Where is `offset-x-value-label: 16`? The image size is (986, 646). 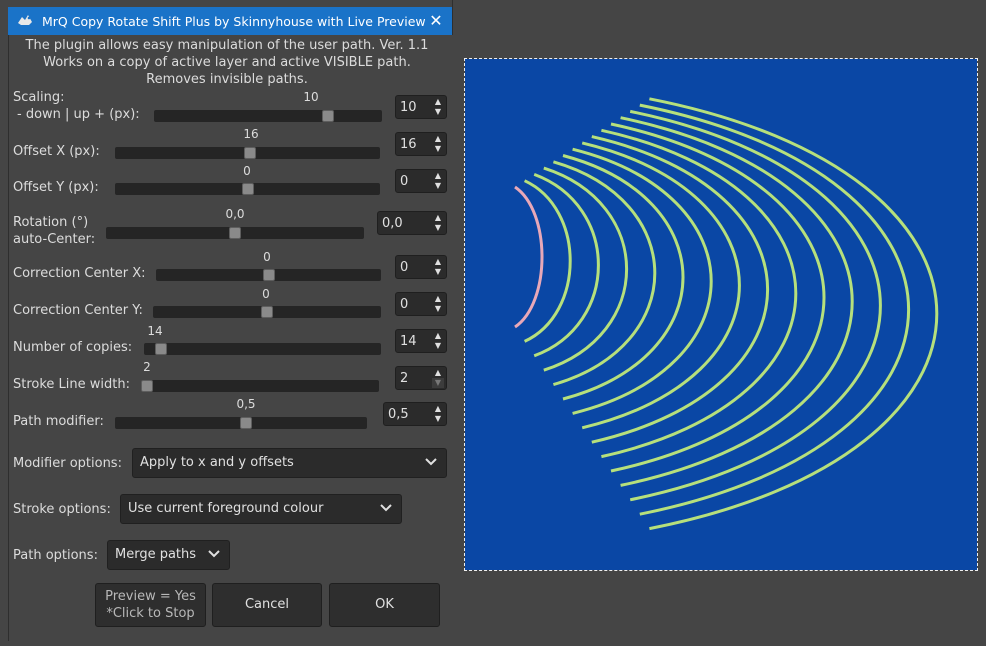
offset-x-value-label: 16 is located at coordinates (251, 134).